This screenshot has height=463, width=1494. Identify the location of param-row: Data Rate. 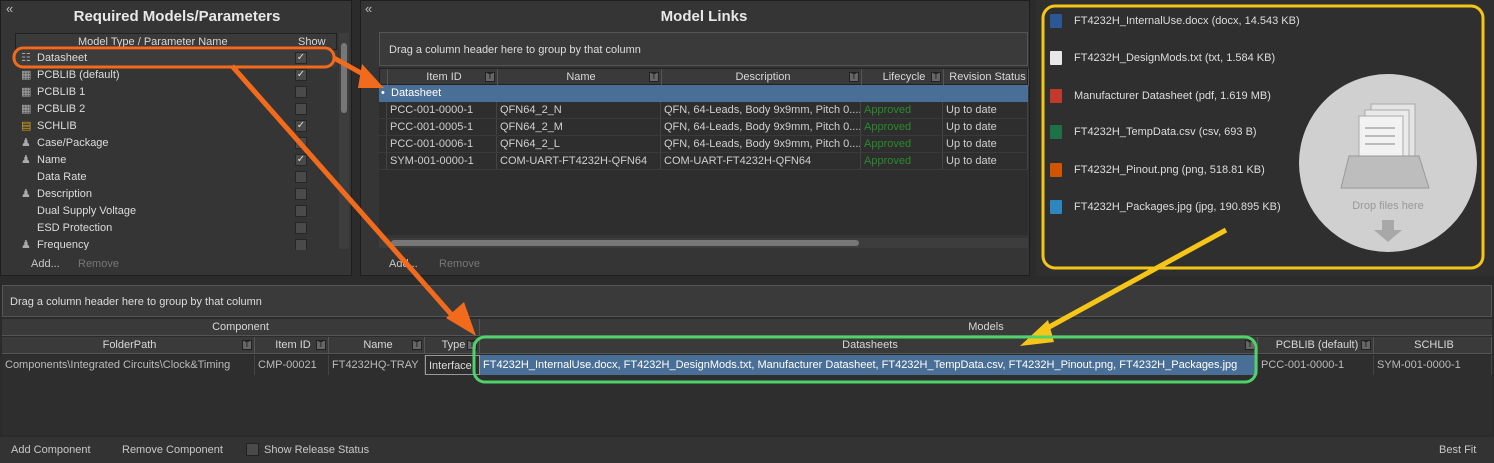
(176, 177).